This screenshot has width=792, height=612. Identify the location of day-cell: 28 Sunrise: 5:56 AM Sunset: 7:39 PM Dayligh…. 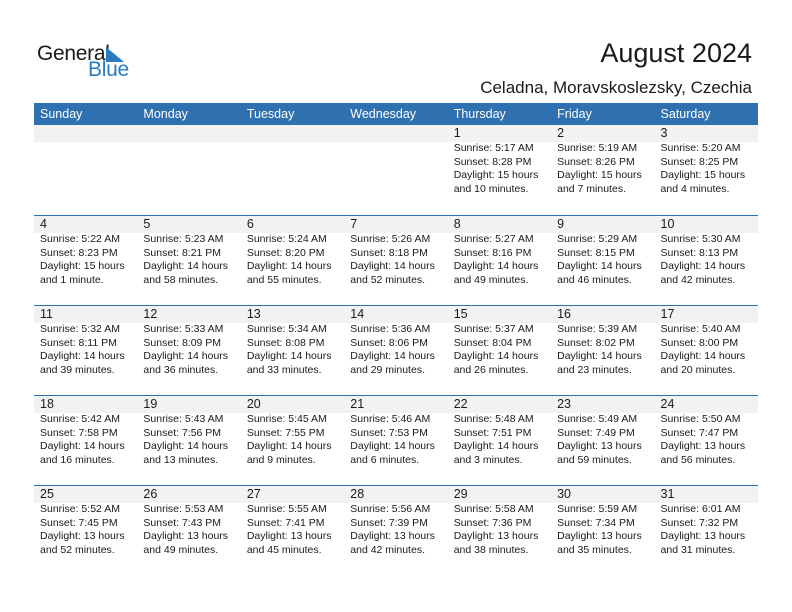
(395, 521).